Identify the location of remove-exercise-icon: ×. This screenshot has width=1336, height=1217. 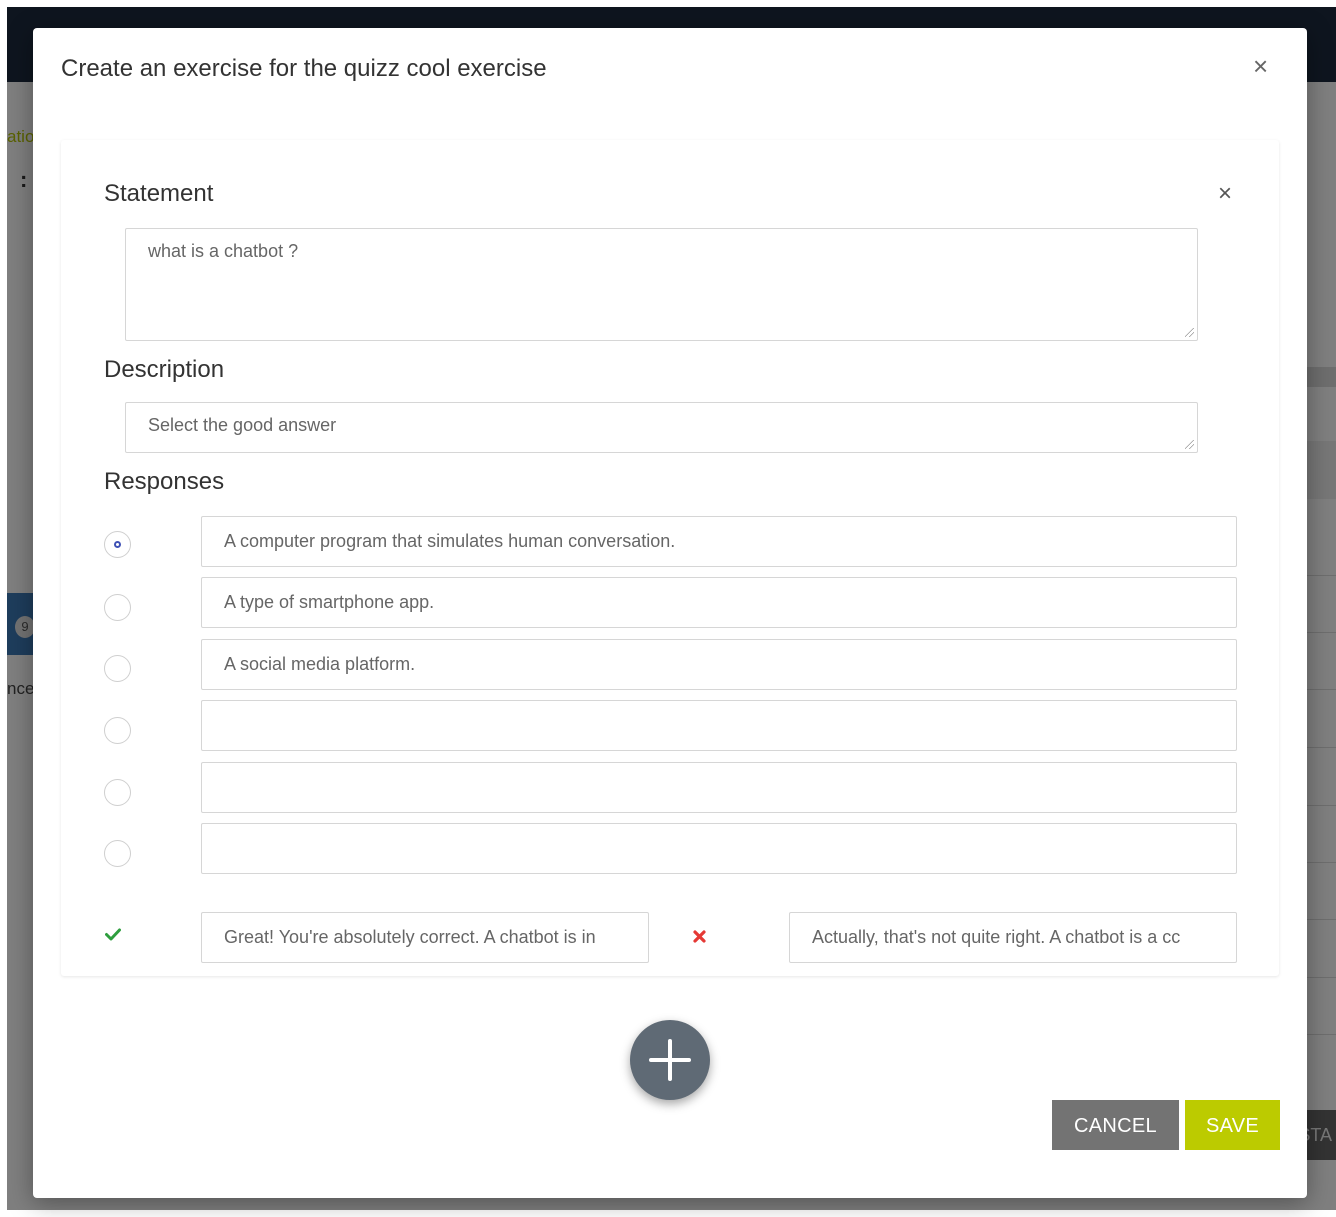
(1225, 194).